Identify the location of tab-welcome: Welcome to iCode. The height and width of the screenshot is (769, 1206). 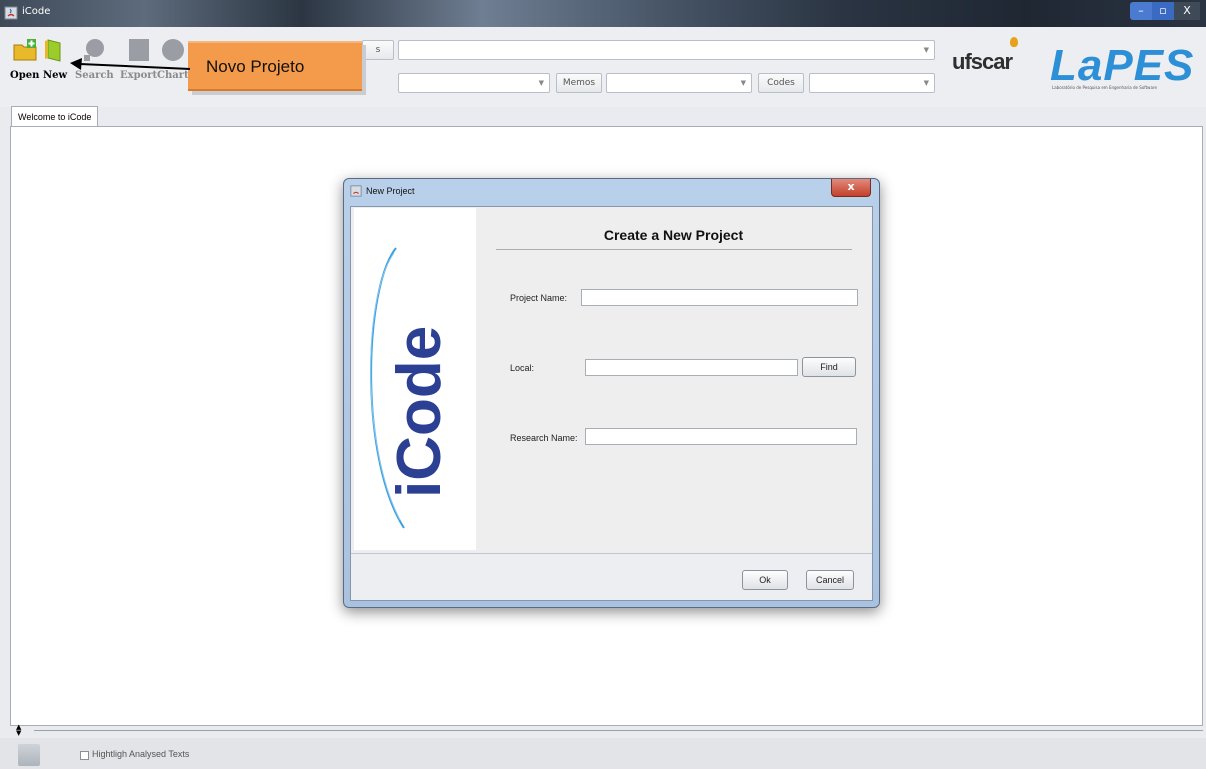
(55, 116).